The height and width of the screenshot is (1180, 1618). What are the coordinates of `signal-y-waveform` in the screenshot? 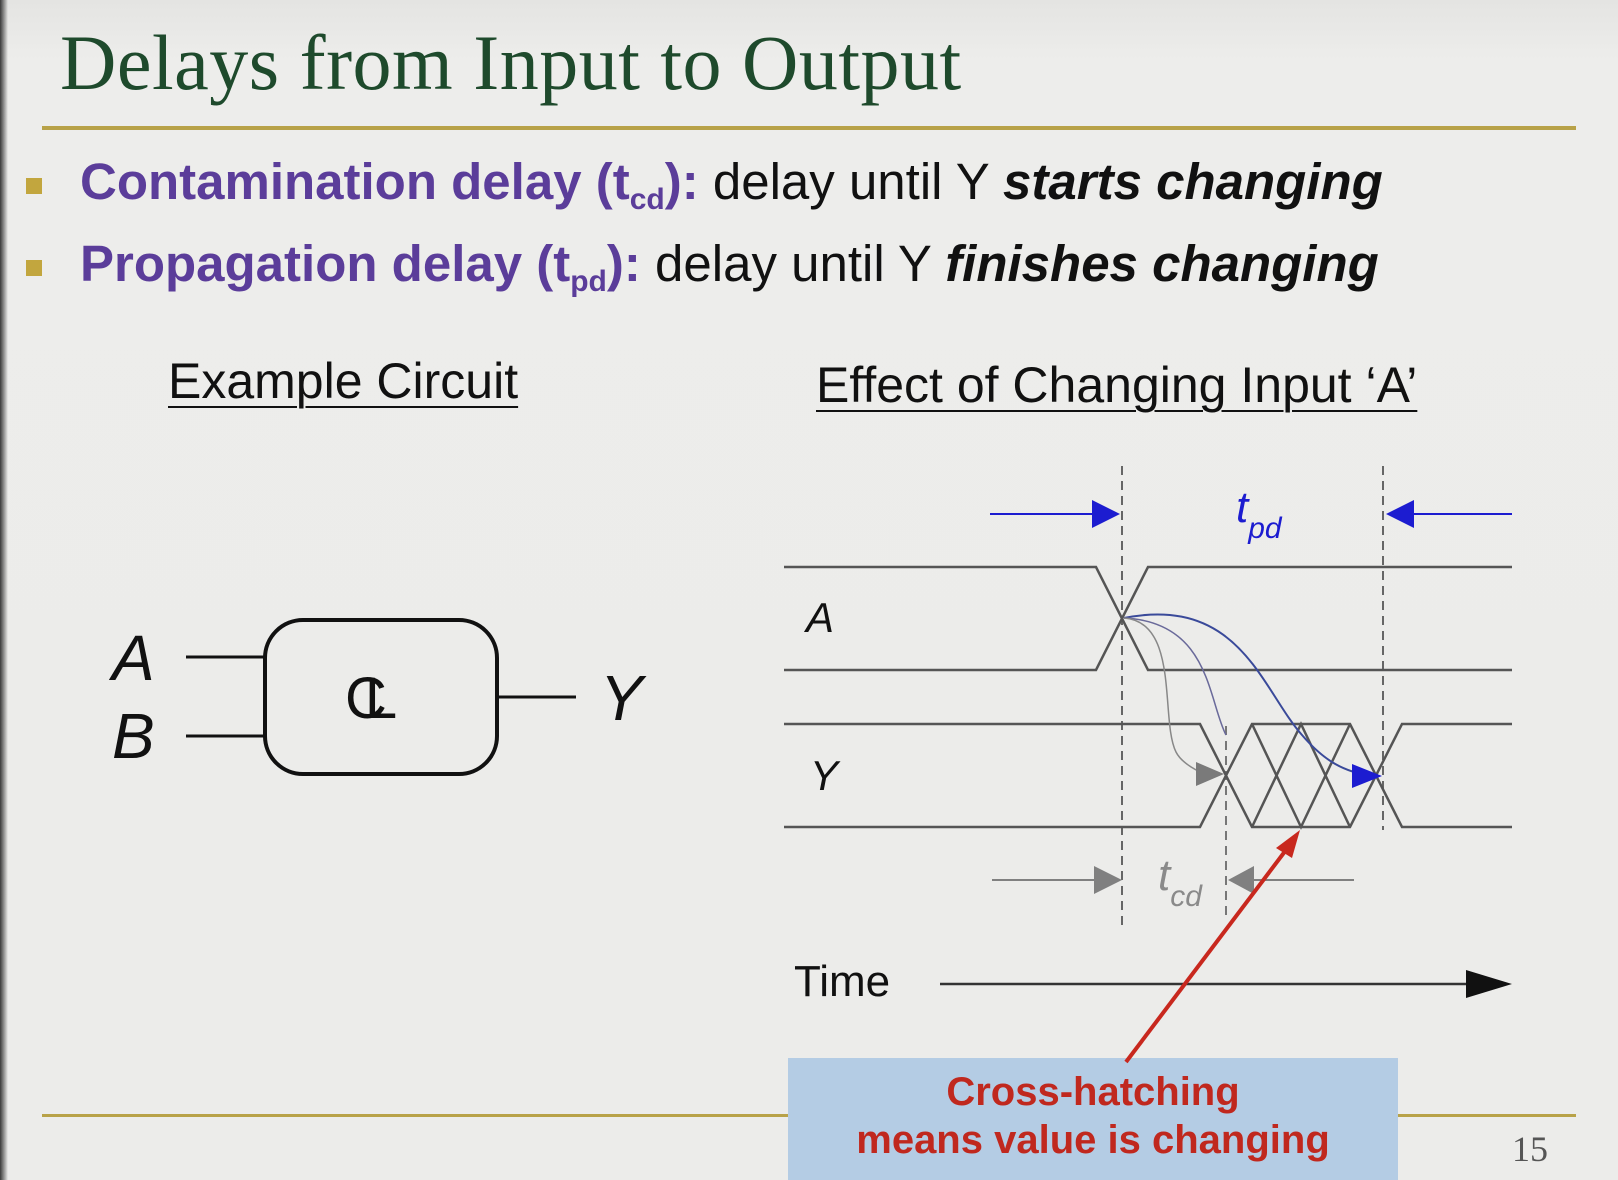 It's located at (1148, 775).